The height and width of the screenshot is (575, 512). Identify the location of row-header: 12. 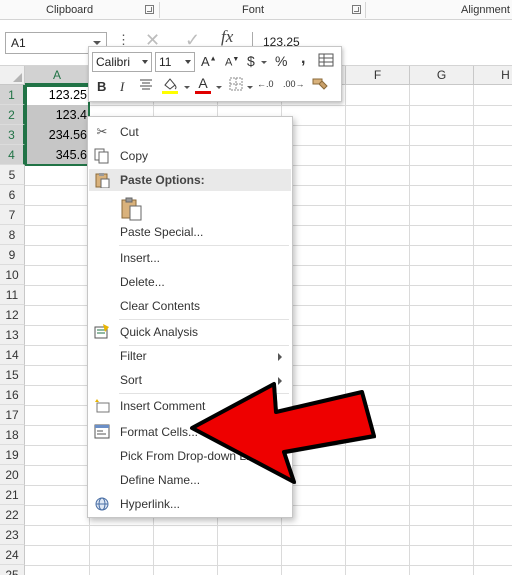
(12, 315).